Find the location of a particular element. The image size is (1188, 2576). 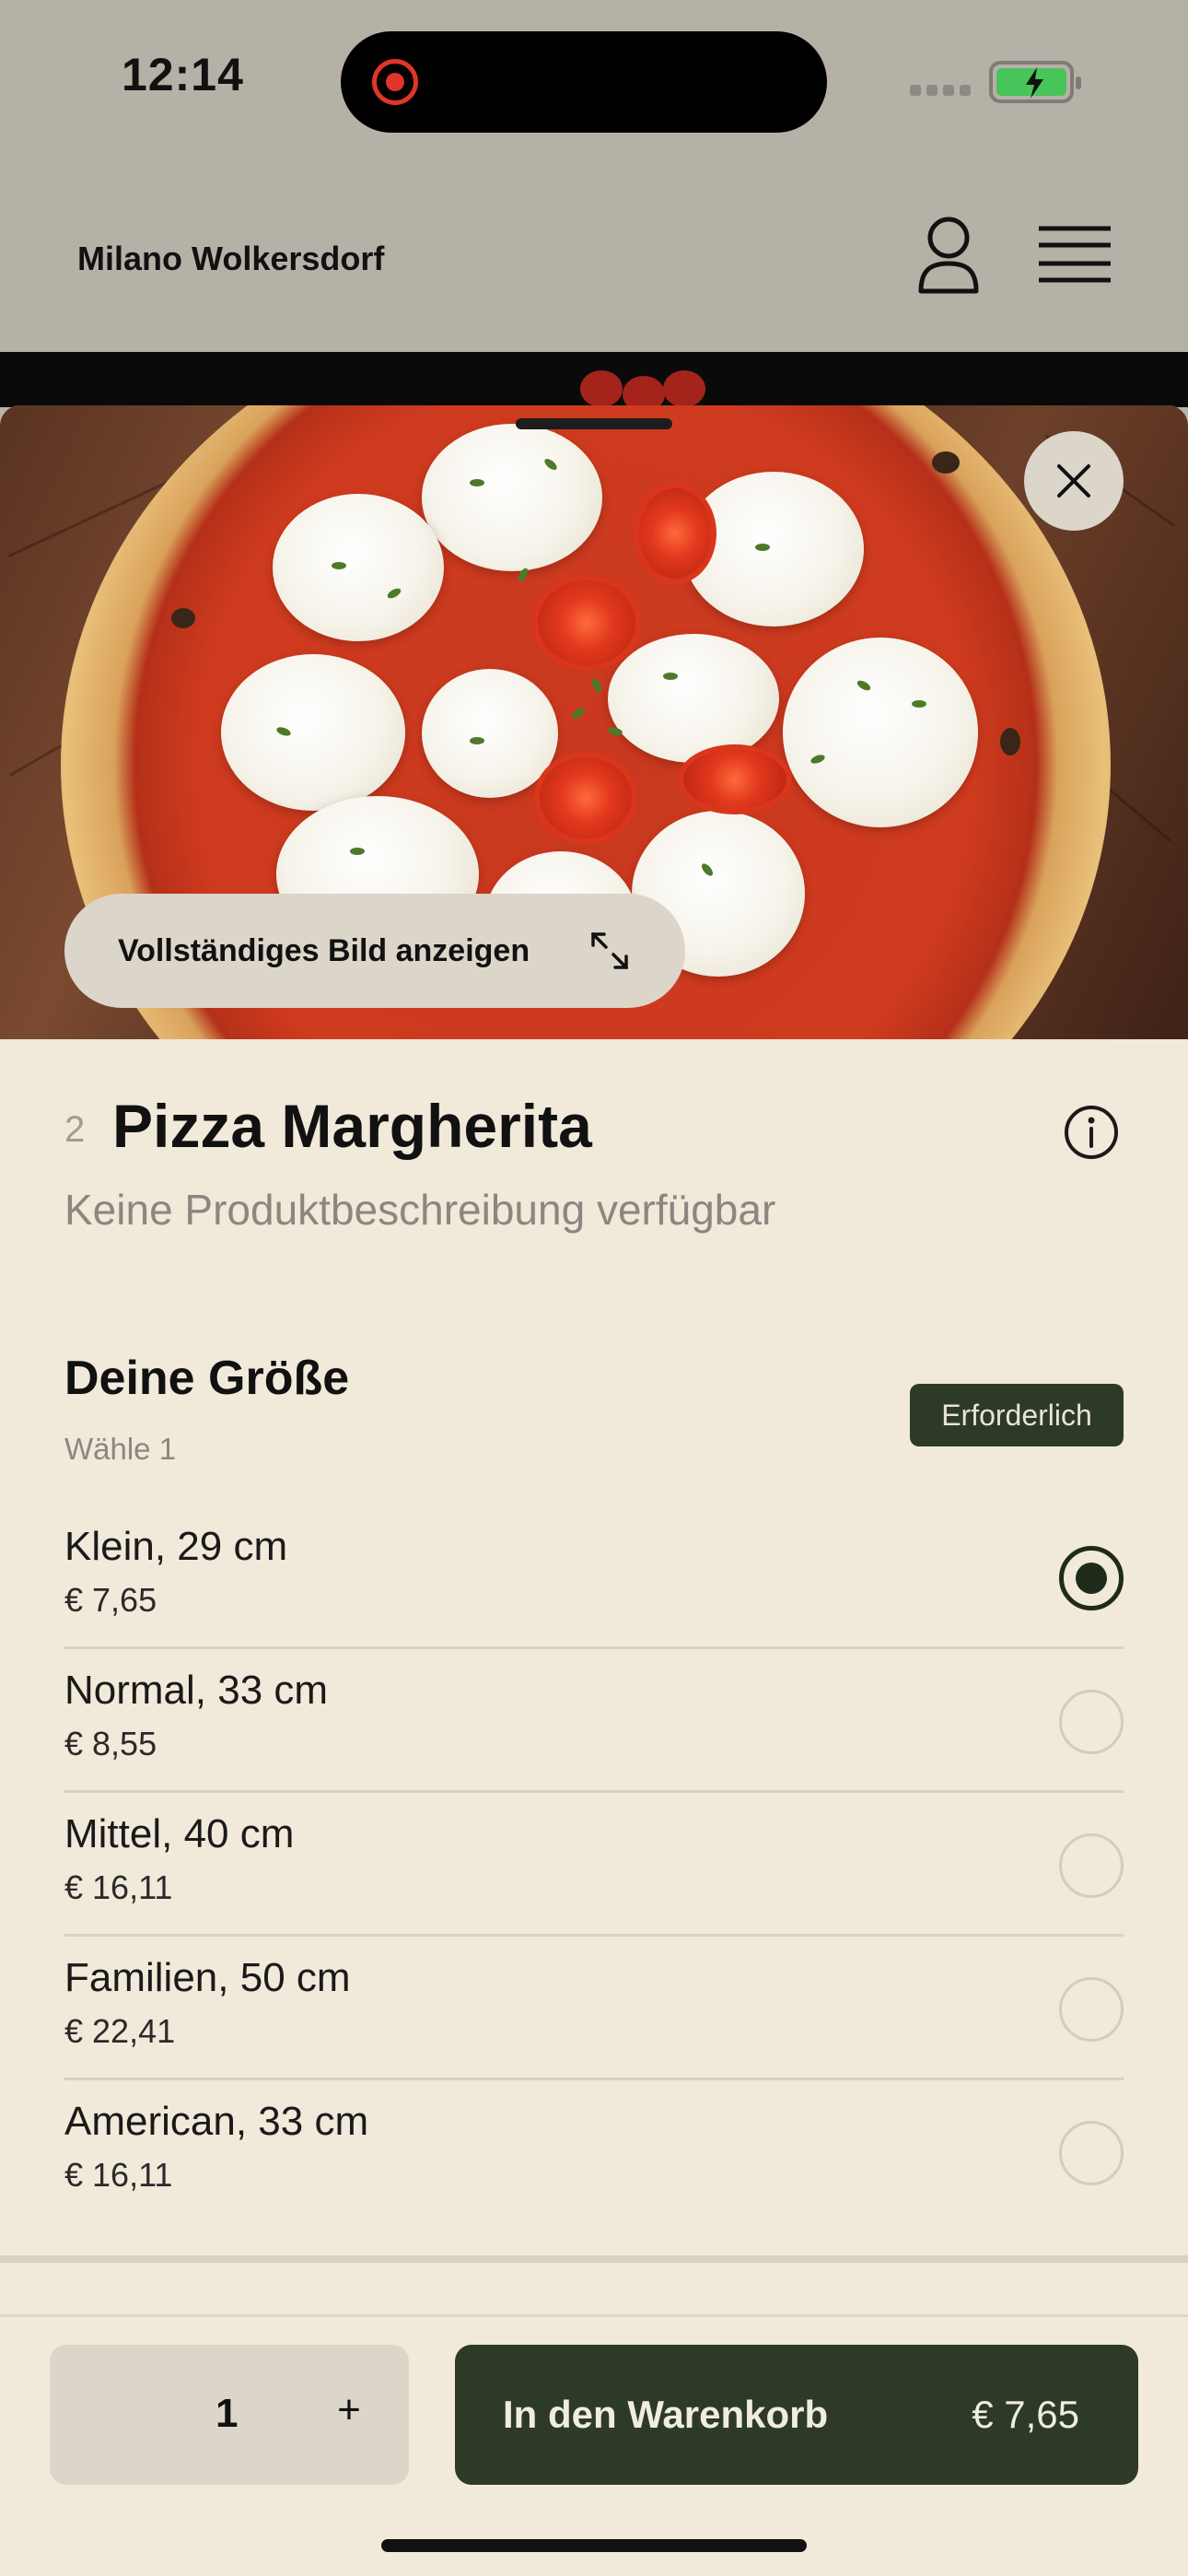

add-to-cart-button: In den Warenkorb € 7,65 is located at coordinates (796, 2415).